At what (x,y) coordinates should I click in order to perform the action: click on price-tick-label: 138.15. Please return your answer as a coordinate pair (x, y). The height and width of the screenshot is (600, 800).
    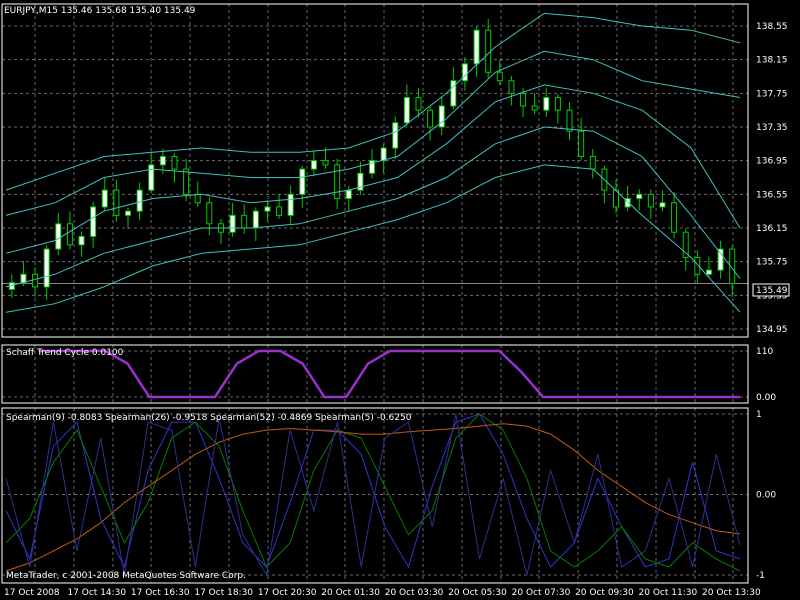
    Looking at the image, I should click on (772, 61).